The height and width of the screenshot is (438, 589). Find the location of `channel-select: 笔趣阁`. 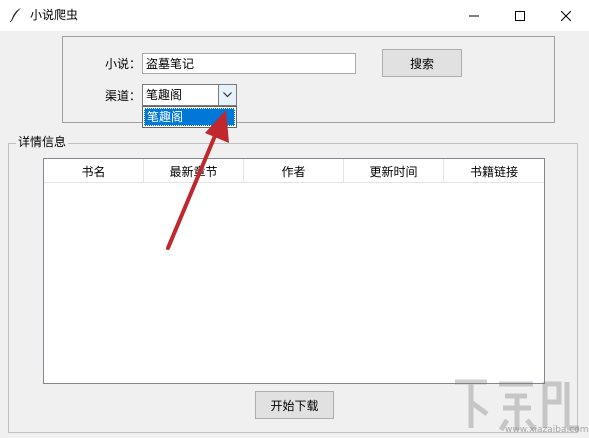

channel-select: 笔趣阁 is located at coordinates (189, 95).